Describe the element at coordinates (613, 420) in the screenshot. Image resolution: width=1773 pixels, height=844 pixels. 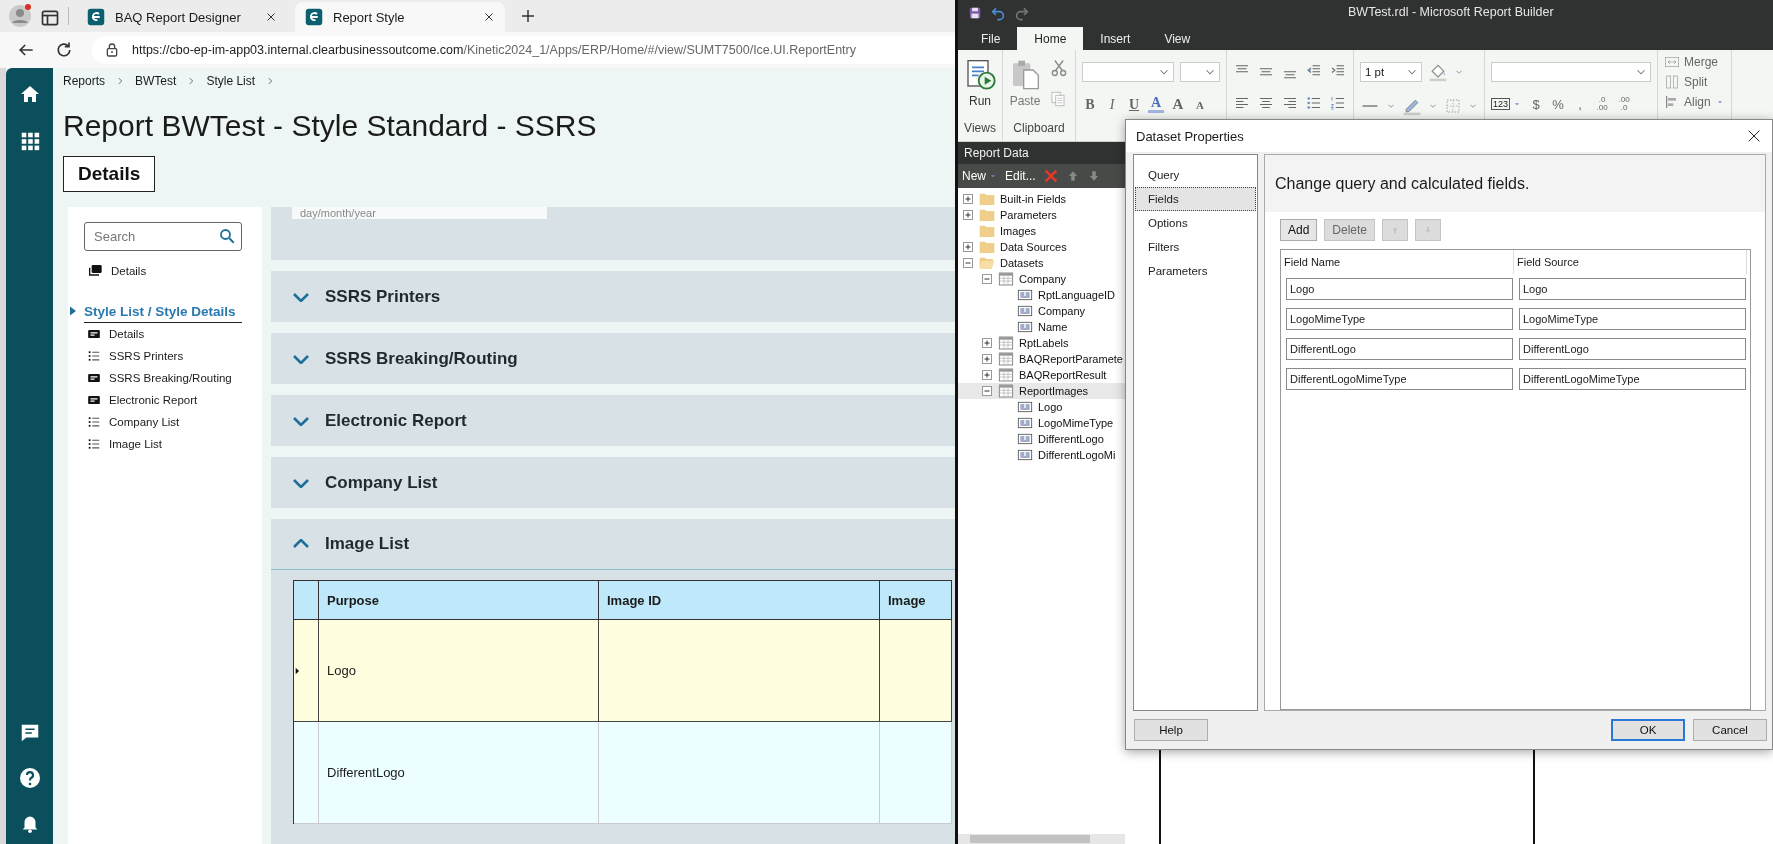
I see `accordion-header: Electronic Report` at that location.